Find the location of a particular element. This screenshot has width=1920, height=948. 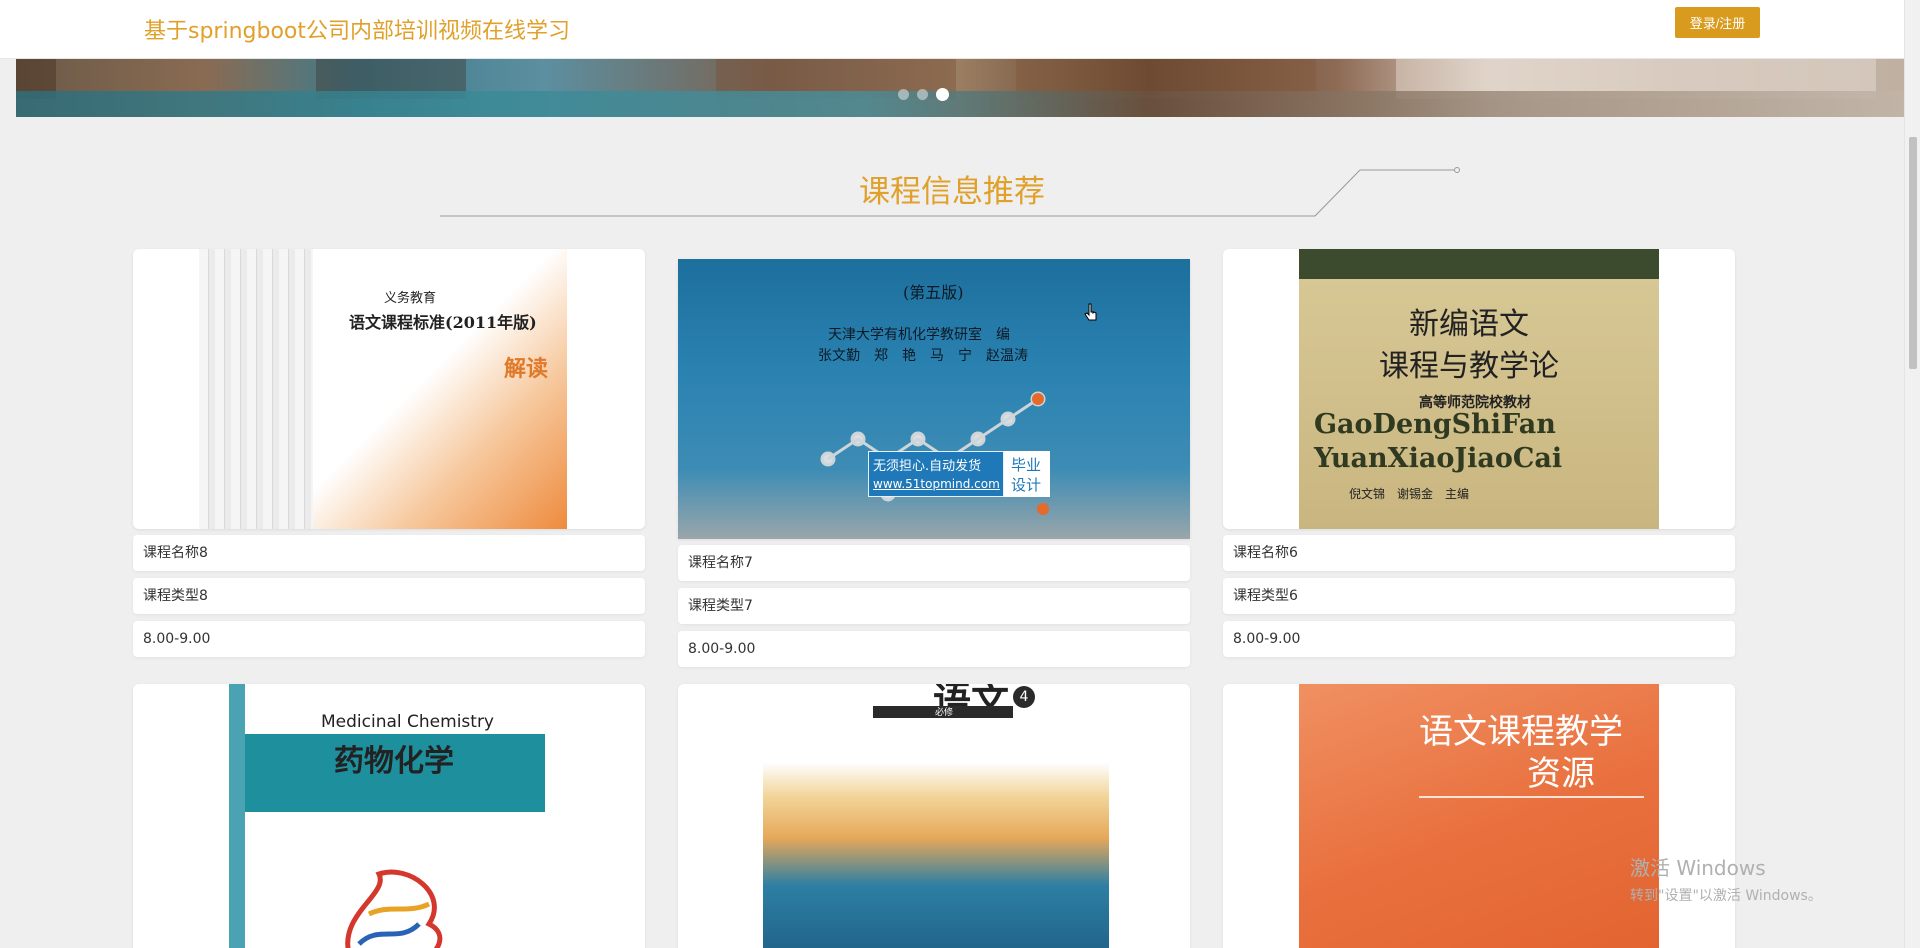

banner-carousel is located at coordinates (960, 88).